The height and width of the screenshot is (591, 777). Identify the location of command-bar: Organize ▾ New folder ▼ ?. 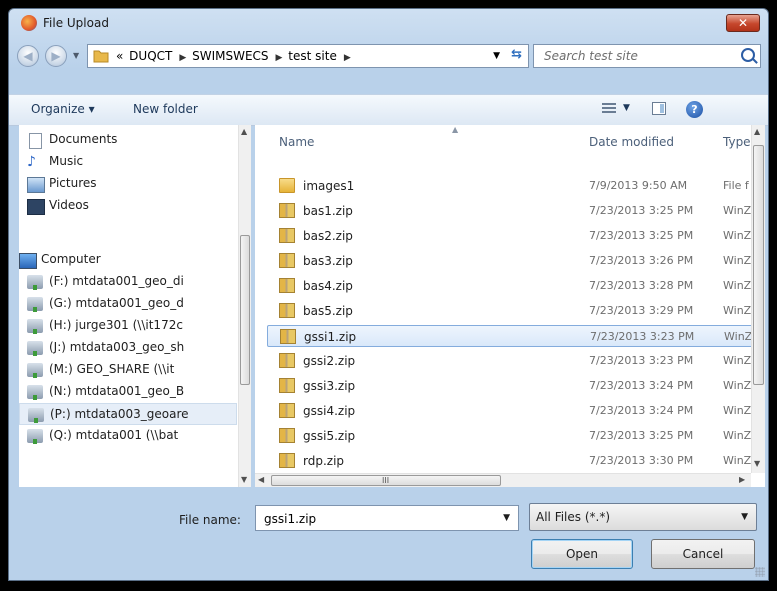
(388, 110).